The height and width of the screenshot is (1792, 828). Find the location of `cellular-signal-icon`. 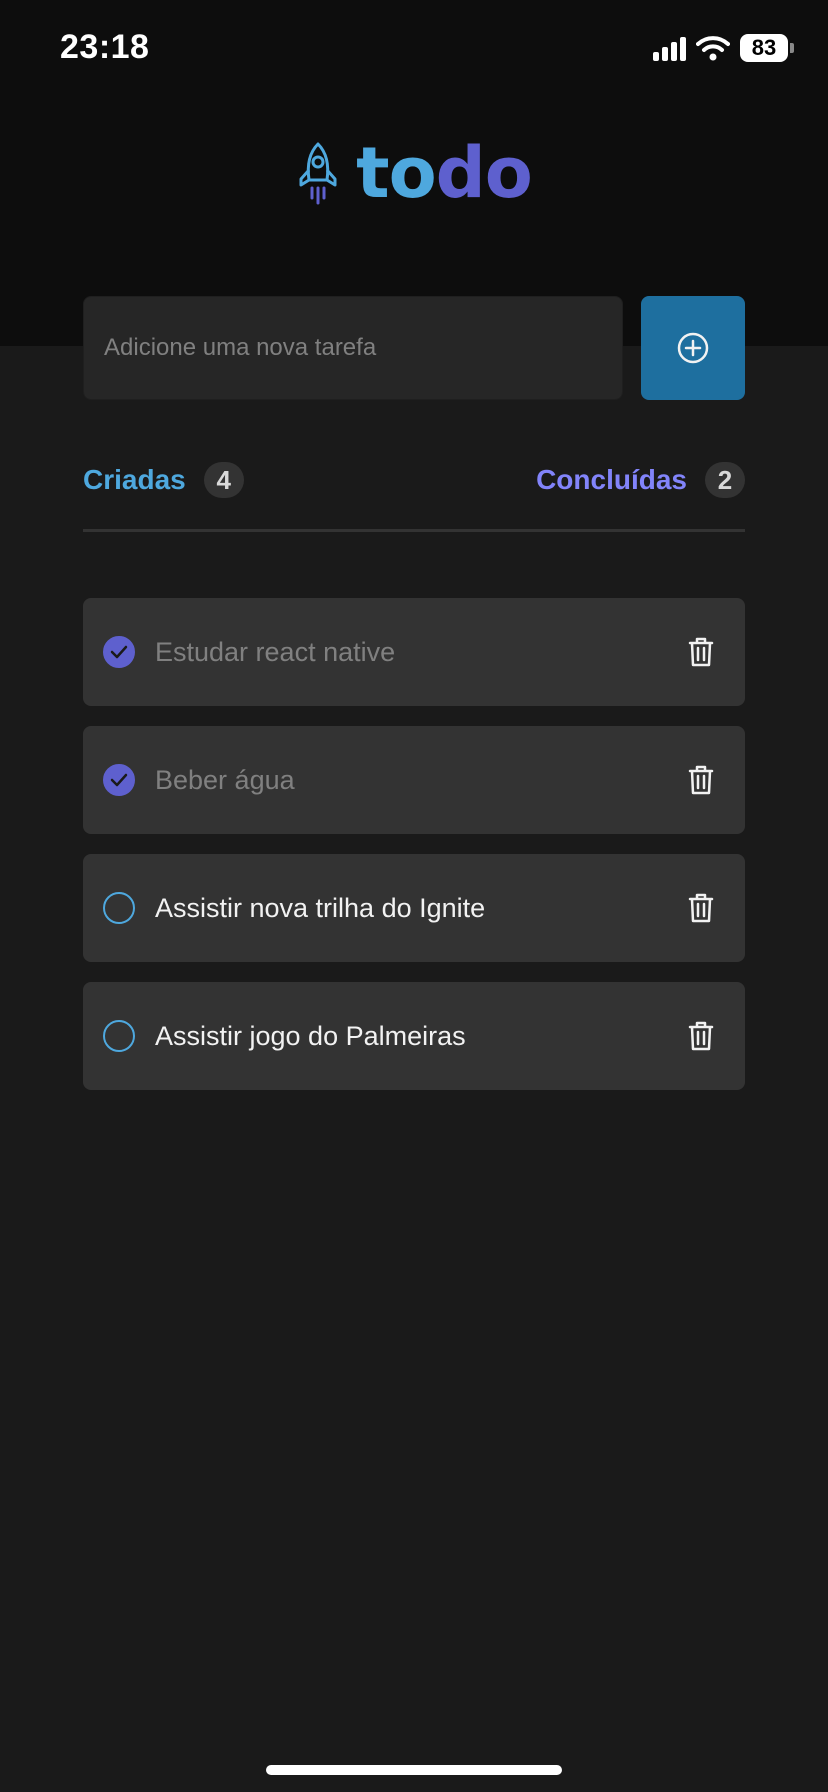

cellular-signal-icon is located at coordinates (669, 48).